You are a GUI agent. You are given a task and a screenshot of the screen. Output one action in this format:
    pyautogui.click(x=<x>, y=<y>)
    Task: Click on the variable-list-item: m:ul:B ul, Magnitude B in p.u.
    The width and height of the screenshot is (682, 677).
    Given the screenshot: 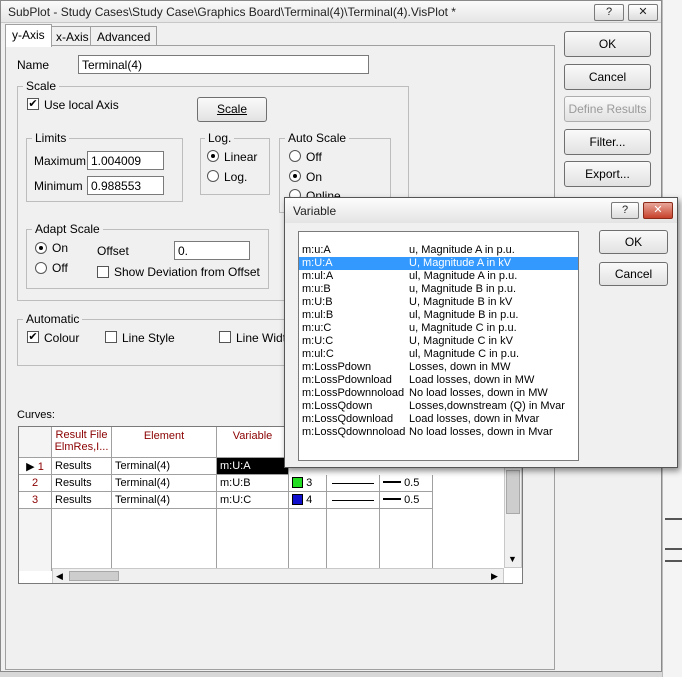 What is the action you would take?
    pyautogui.click(x=438, y=315)
    